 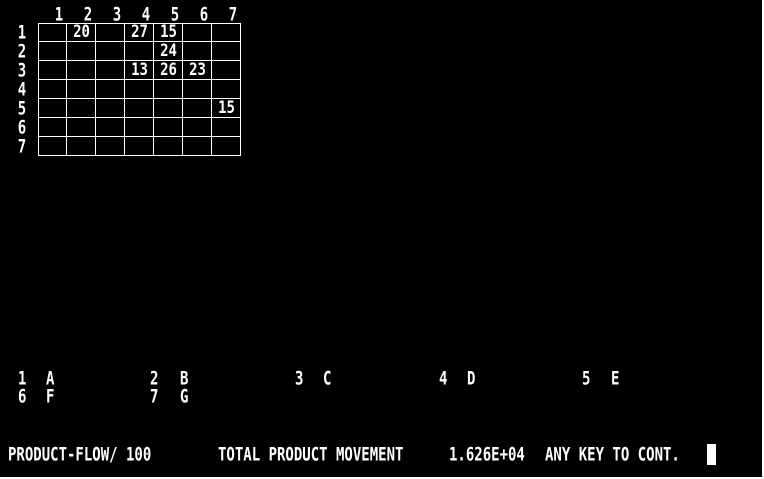 I want to click on legend-letter: A, so click(x=50, y=379).